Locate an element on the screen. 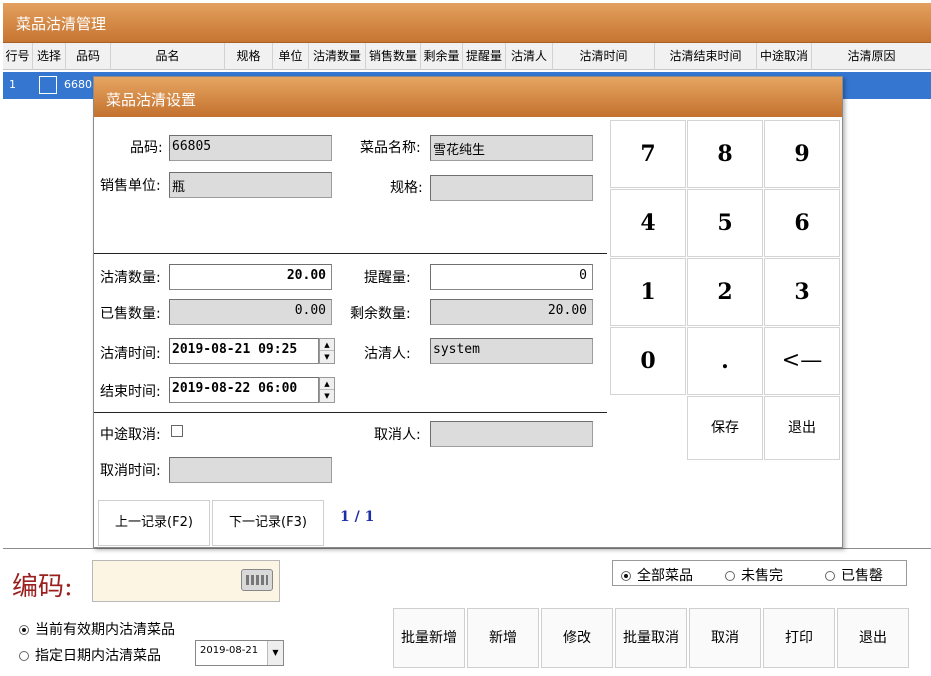 The width and height of the screenshot is (931, 676). pager-text: 1 / 1 is located at coordinates (357, 517).